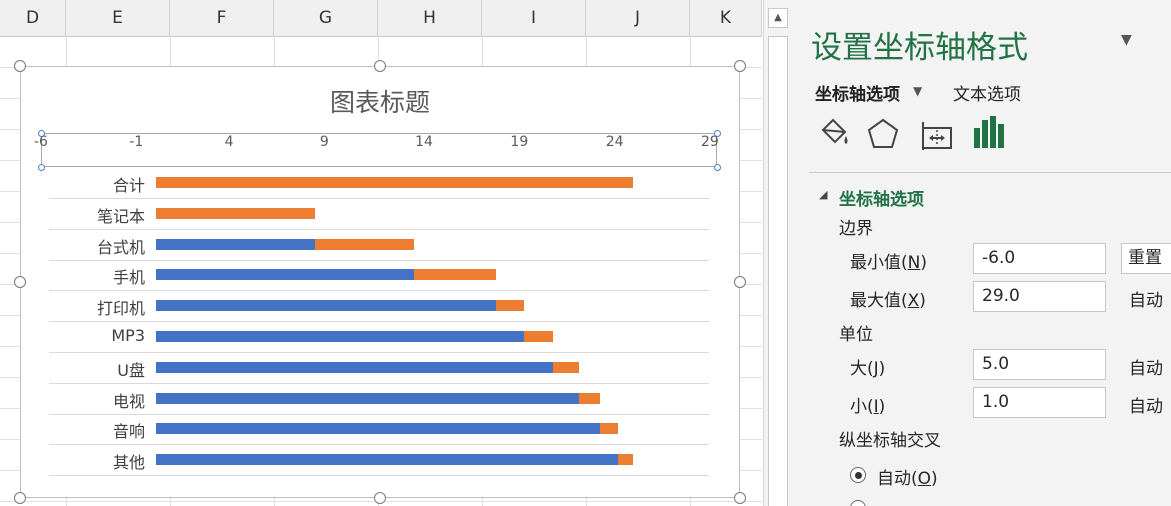 The width and height of the screenshot is (1171, 506). I want to click on major-auto-button: 自动, so click(1146, 366).